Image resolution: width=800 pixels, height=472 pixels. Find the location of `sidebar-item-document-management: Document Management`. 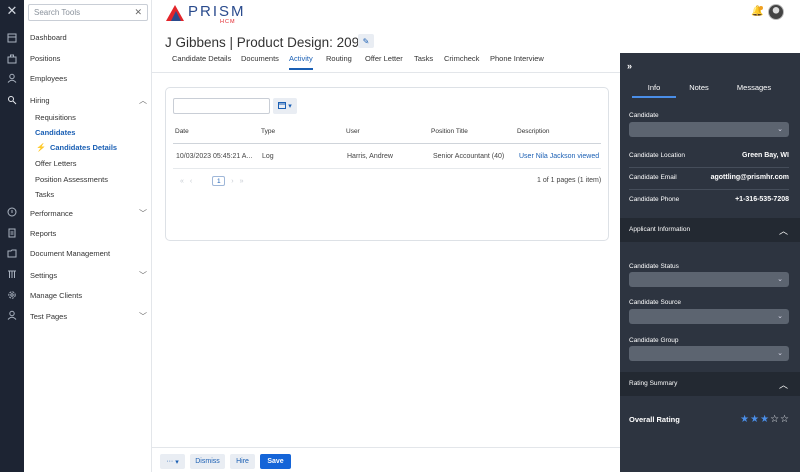

sidebar-item-document-management: Document Management is located at coordinates (88, 253).